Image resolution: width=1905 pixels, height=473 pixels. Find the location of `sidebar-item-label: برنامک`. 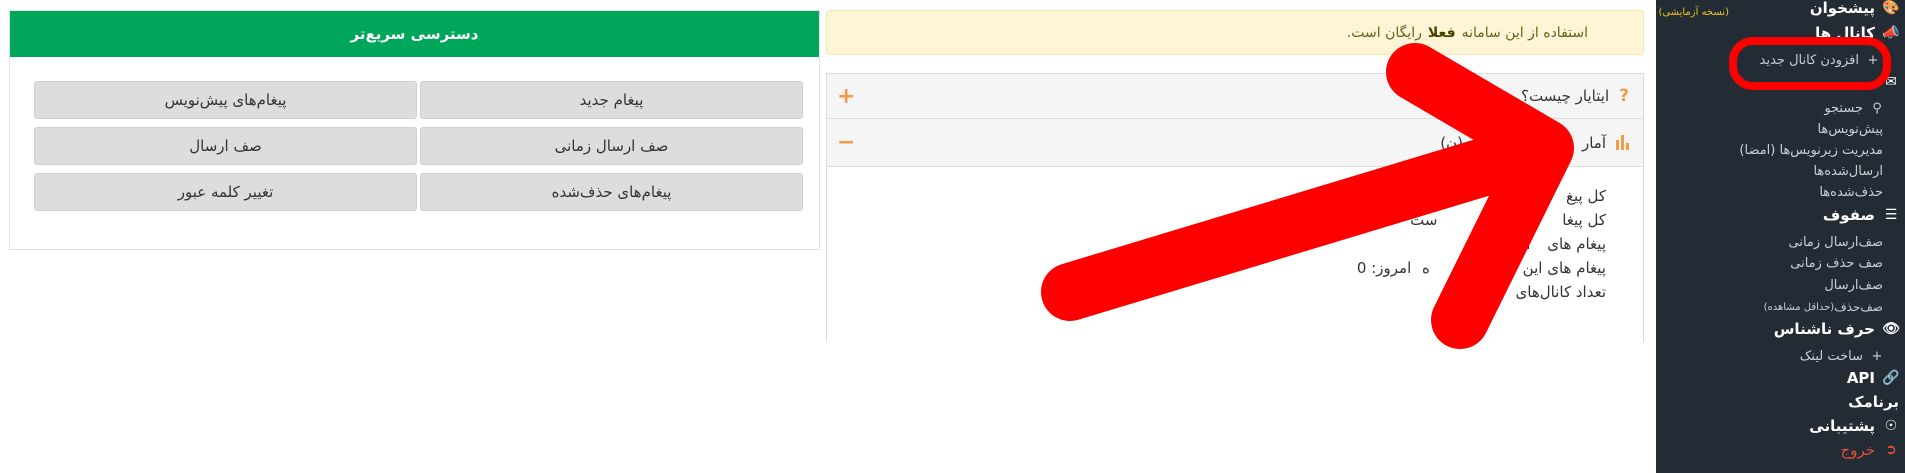

sidebar-item-label: برنامک is located at coordinates (1873, 402).